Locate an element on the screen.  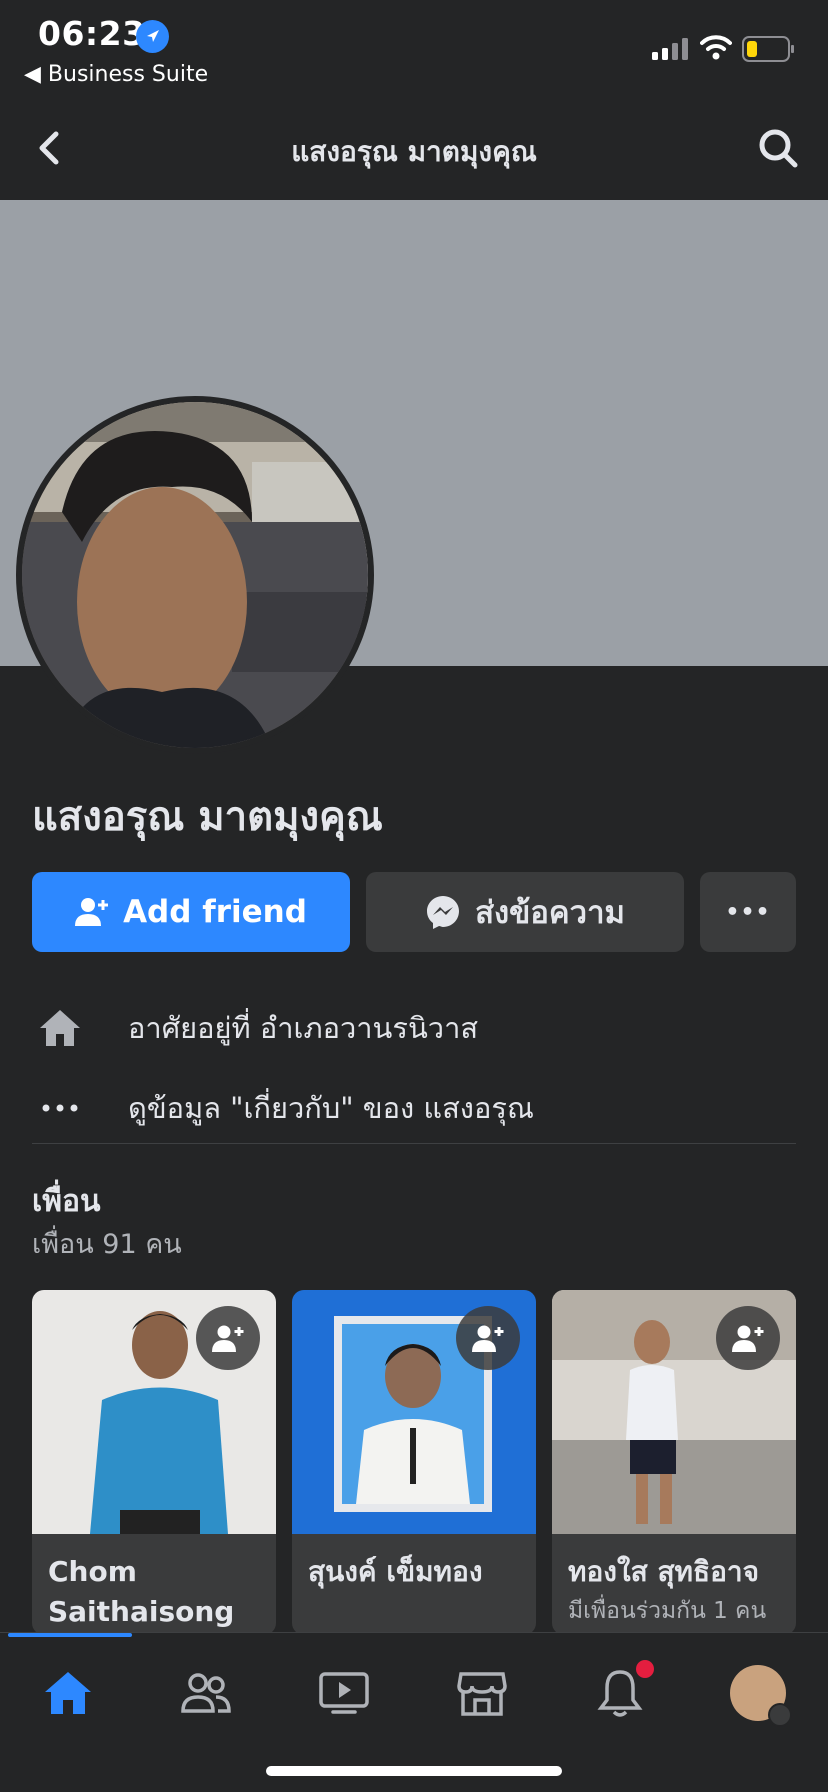
friend-name: สุนงค์ เข็มทอง is located at coordinates (395, 1571).